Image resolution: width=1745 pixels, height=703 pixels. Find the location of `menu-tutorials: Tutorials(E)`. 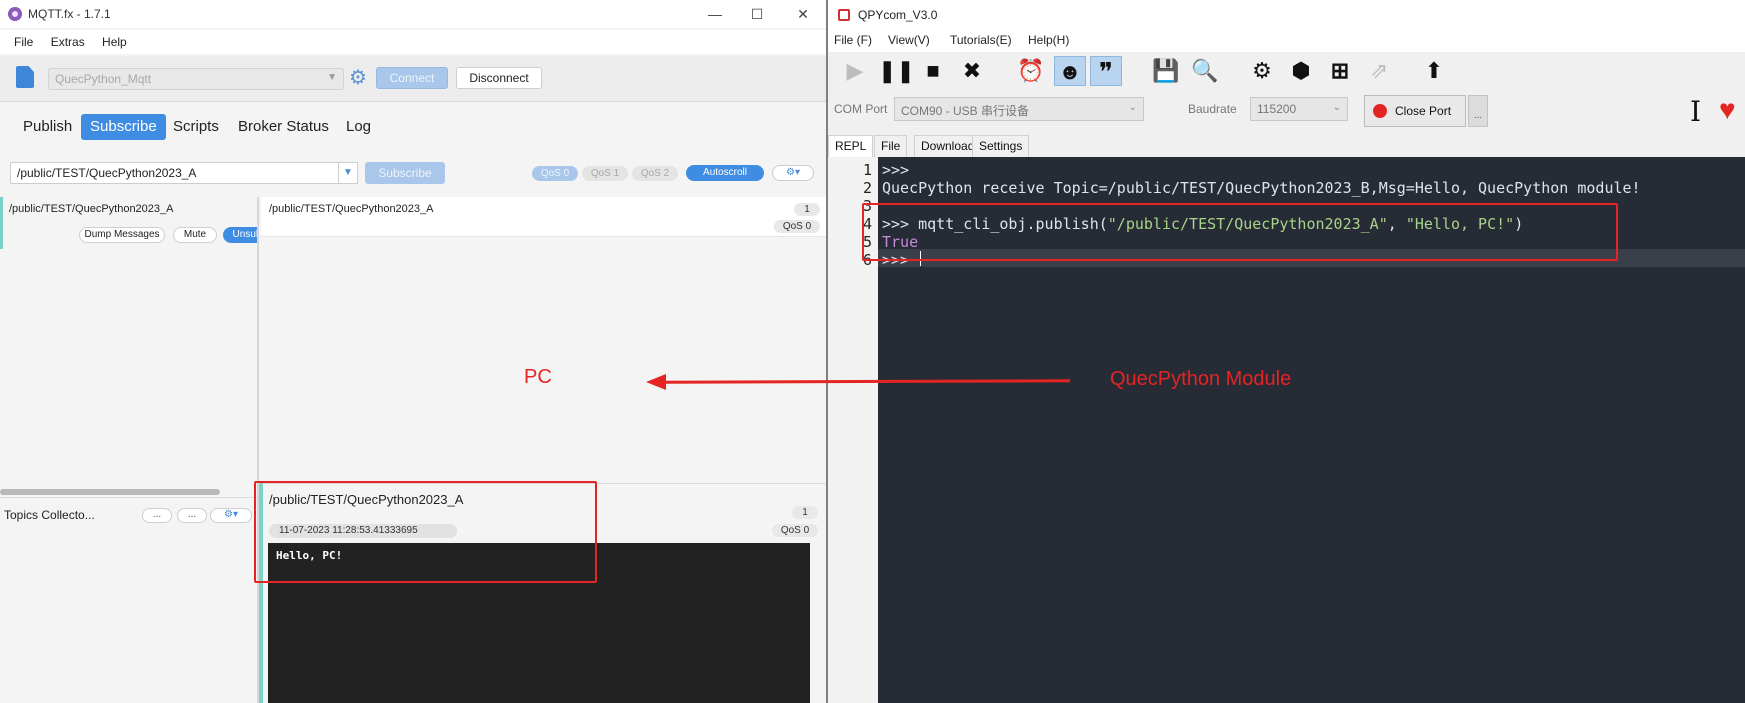

menu-tutorials: Tutorials(E) is located at coordinates (981, 40).